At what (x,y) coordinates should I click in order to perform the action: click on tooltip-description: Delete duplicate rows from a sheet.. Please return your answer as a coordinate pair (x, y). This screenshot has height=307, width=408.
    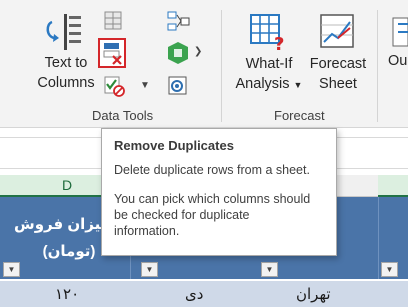
    Looking at the image, I should click on (212, 170).